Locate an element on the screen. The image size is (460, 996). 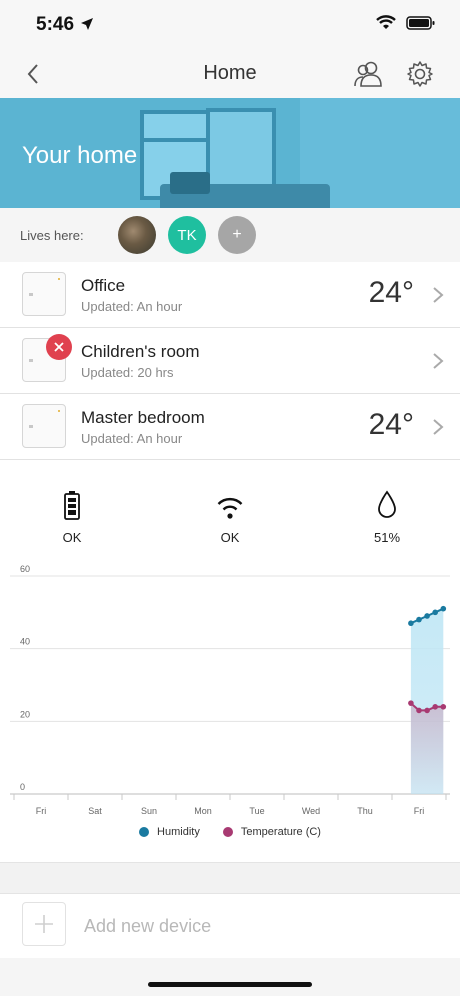
y-tick-label: 0 is located at coordinates (22, 787).